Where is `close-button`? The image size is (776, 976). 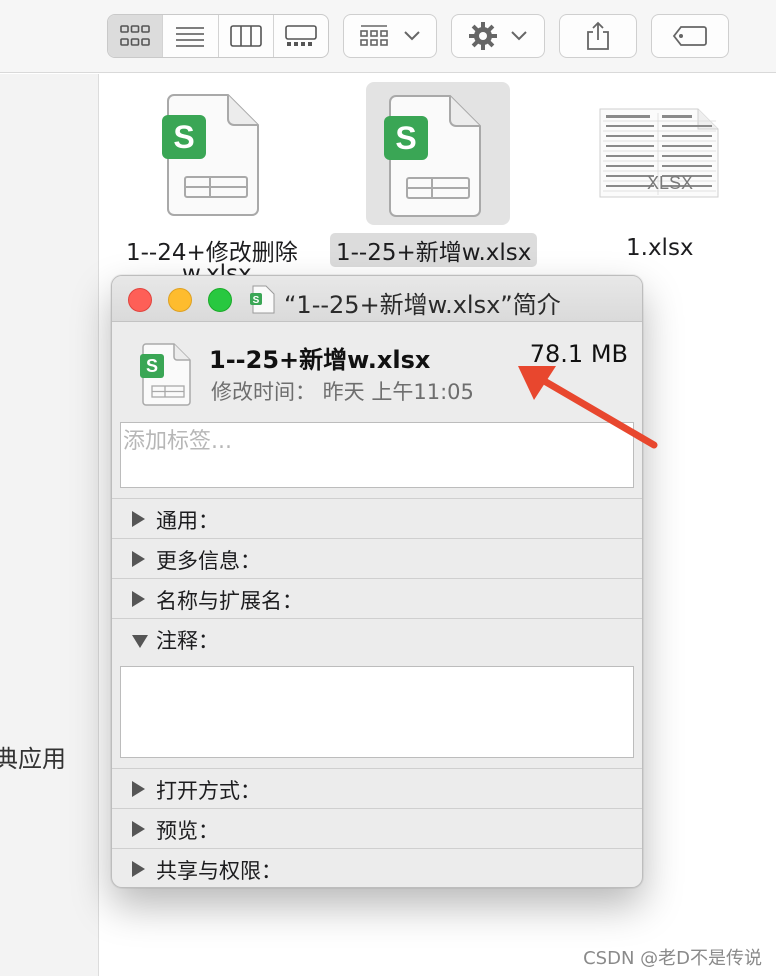
close-button is located at coordinates (140, 300).